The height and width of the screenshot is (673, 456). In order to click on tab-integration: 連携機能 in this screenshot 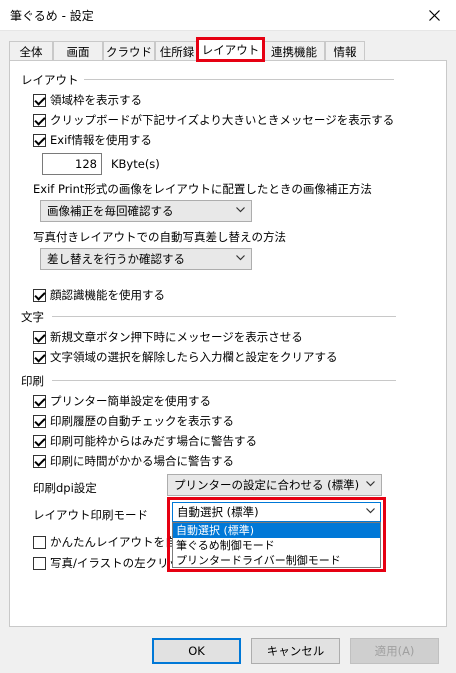, I will do `click(294, 51)`.